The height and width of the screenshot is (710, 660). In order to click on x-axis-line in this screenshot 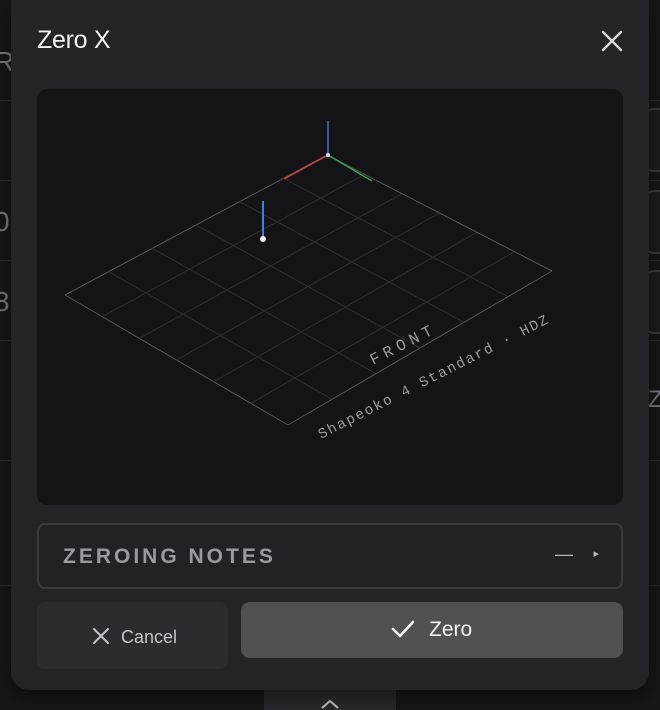, I will do `click(306, 167)`.